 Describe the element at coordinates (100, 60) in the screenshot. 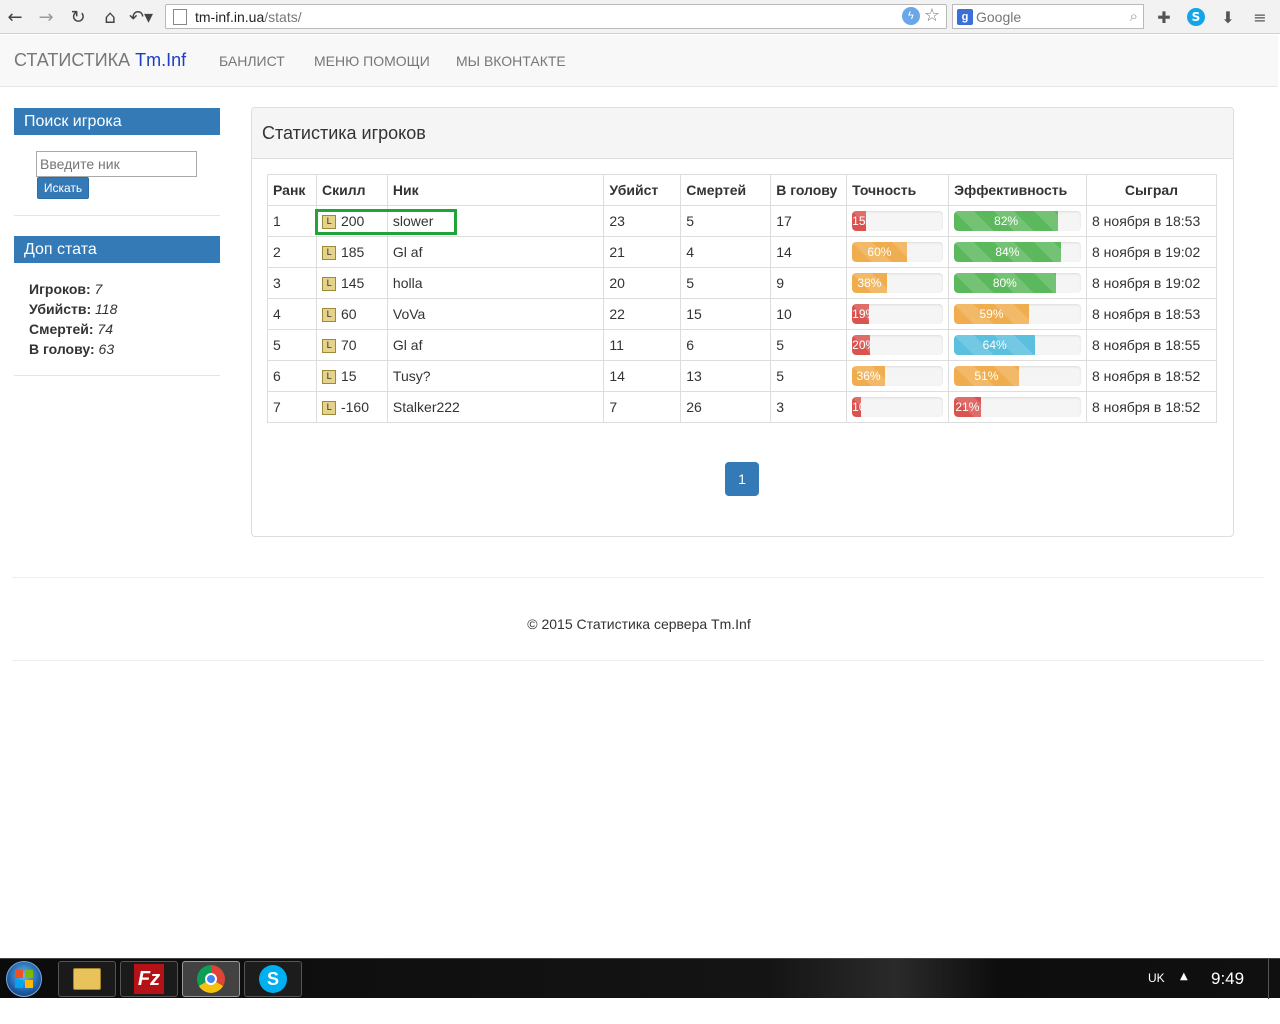

I see `brand-link: СТАТИСТИКА Tm.Inf` at that location.